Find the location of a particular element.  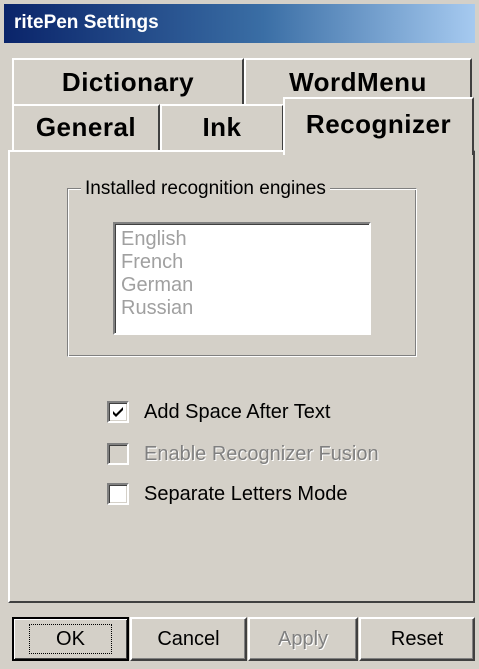

apply-button: Apply is located at coordinates (303, 639).